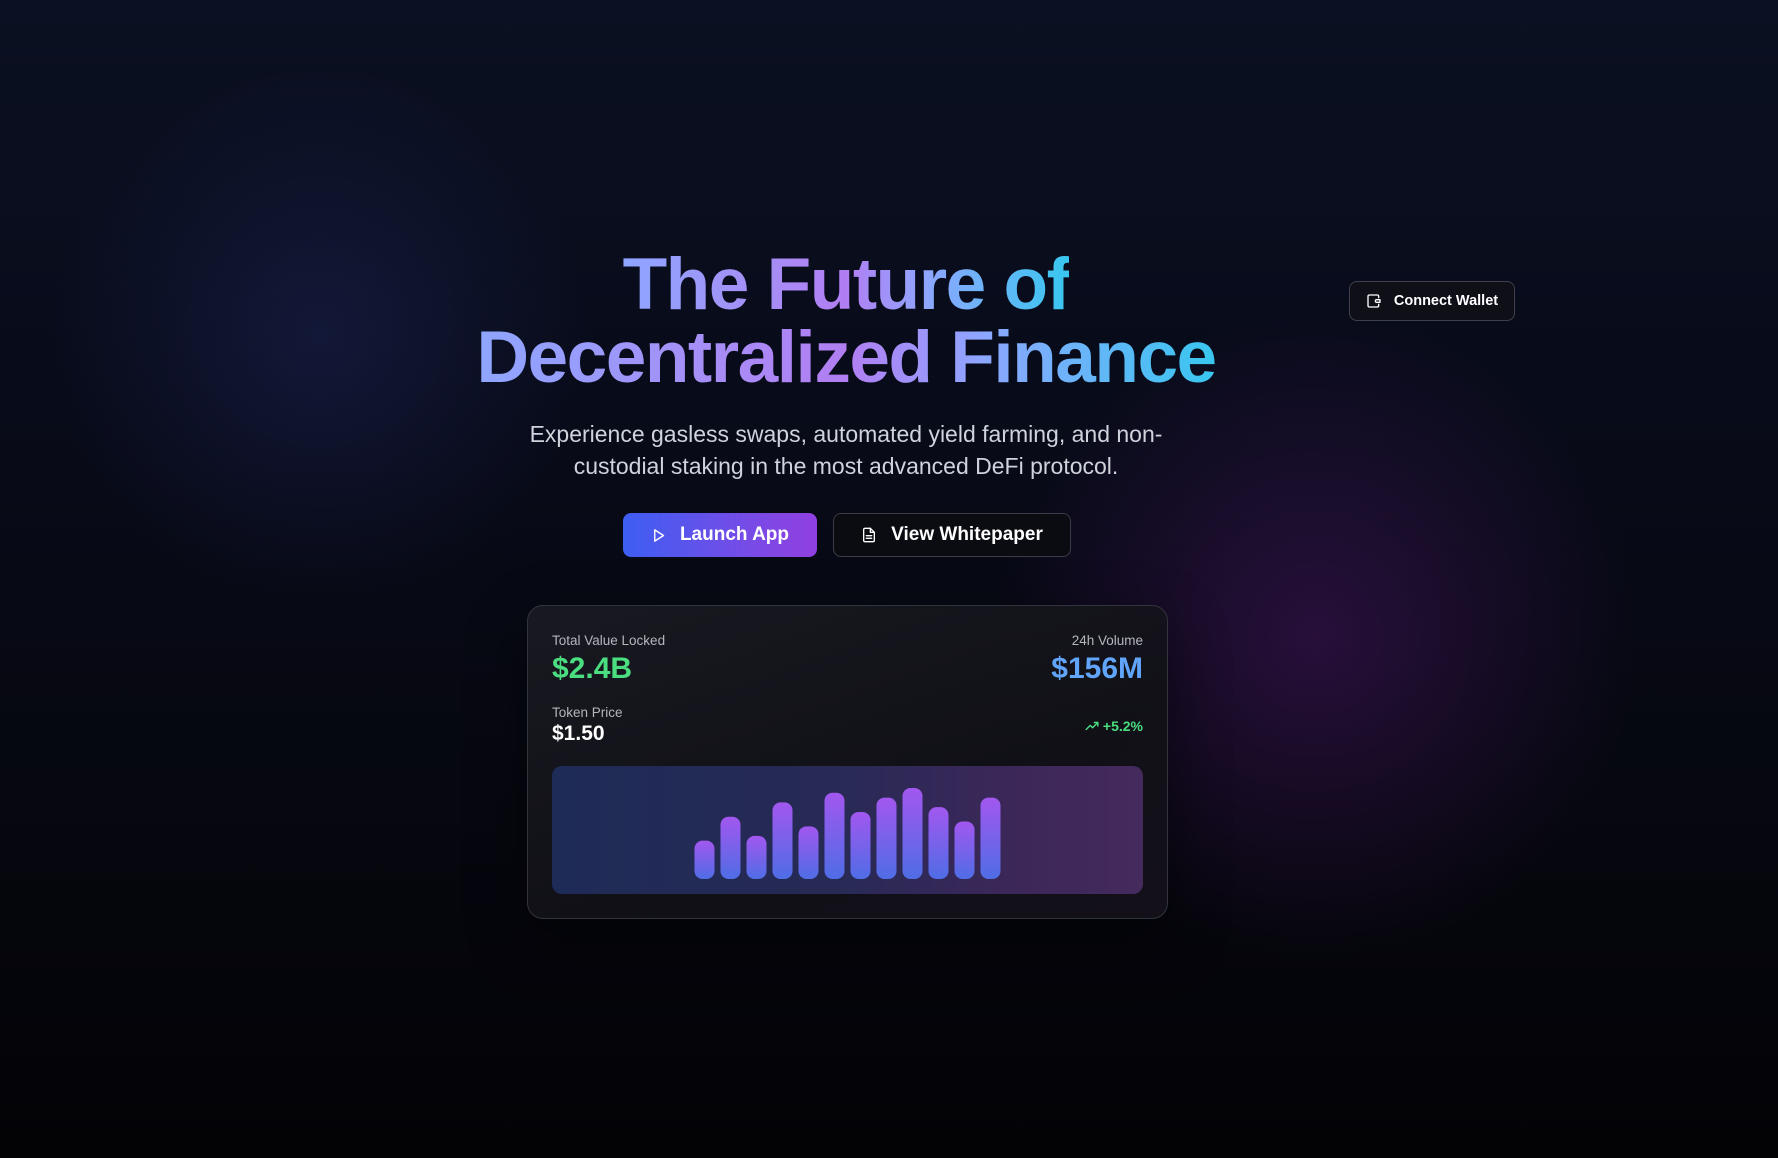 This screenshot has width=1778, height=1158. Describe the element at coordinates (1122, 726) in the screenshot. I see `price-change-value: +5.2%` at that location.